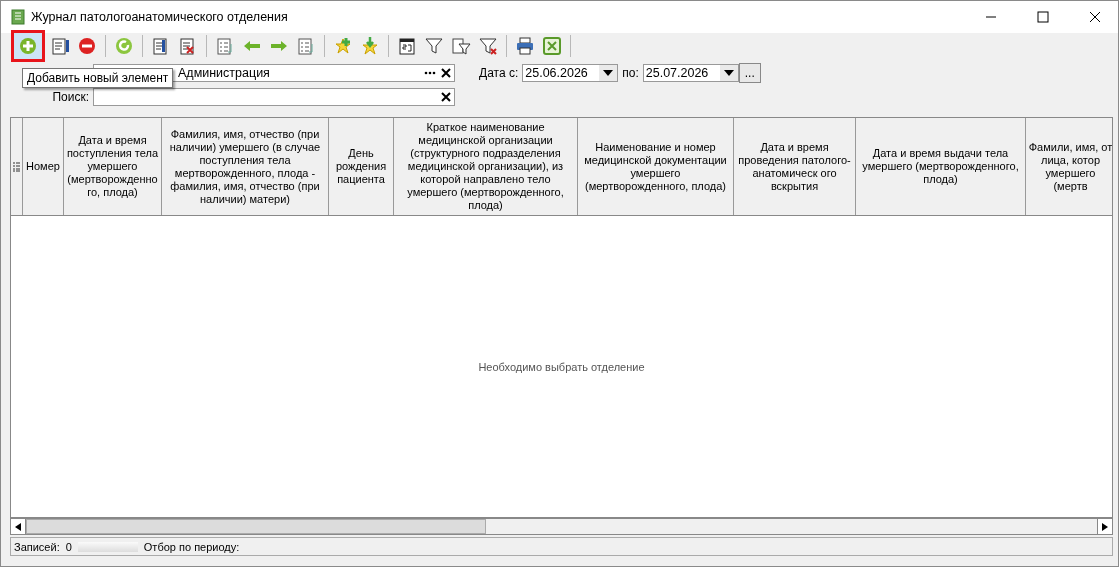 Image resolution: width=1119 pixels, height=567 pixels. What do you see at coordinates (70, 97) in the screenshot?
I see `search-label: Поиск:` at bounding box center [70, 97].